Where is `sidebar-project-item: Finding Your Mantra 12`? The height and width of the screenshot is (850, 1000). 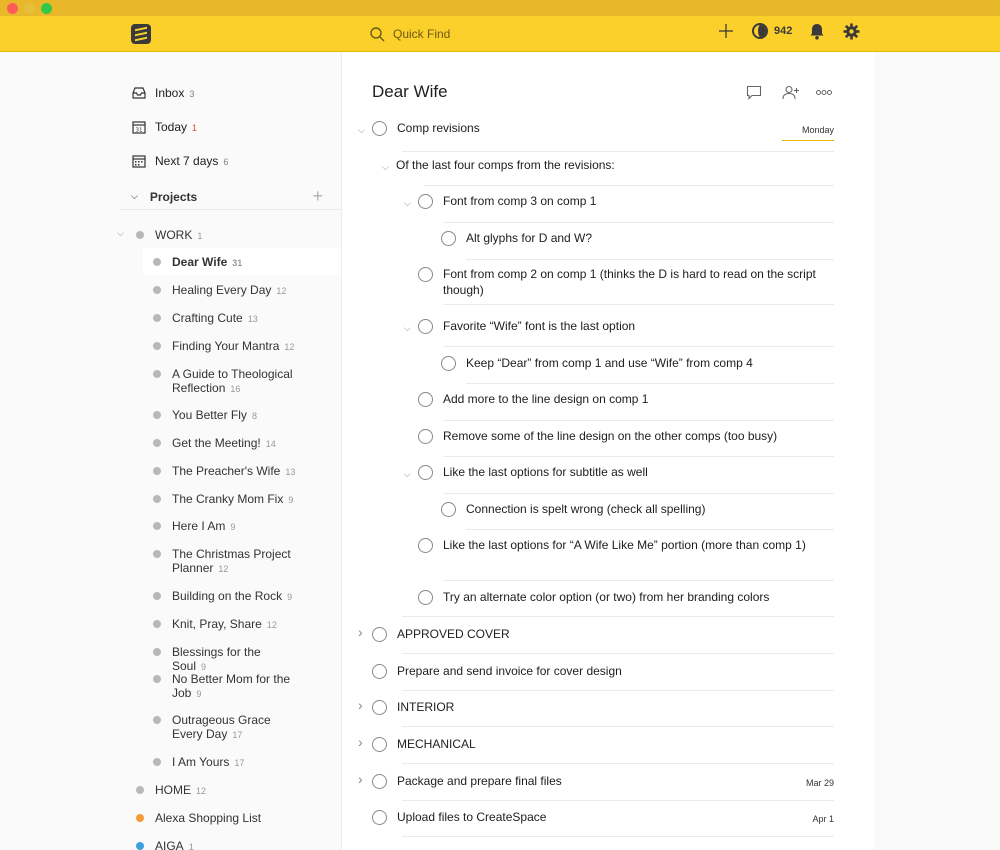 sidebar-project-item: Finding Your Mantra 12 is located at coordinates (223, 346).